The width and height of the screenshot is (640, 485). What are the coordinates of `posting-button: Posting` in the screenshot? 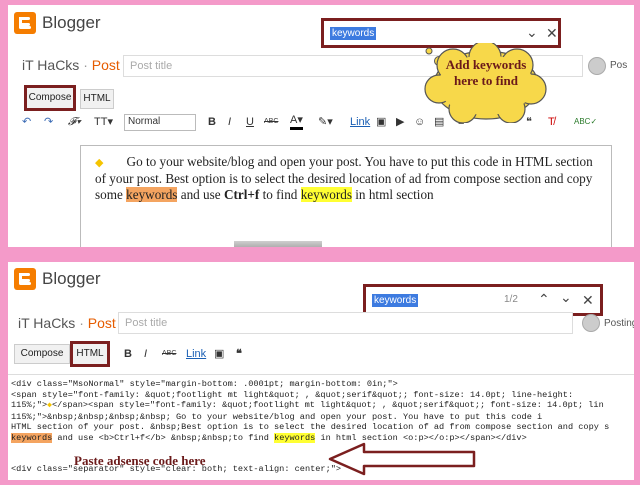 It's located at (619, 323).